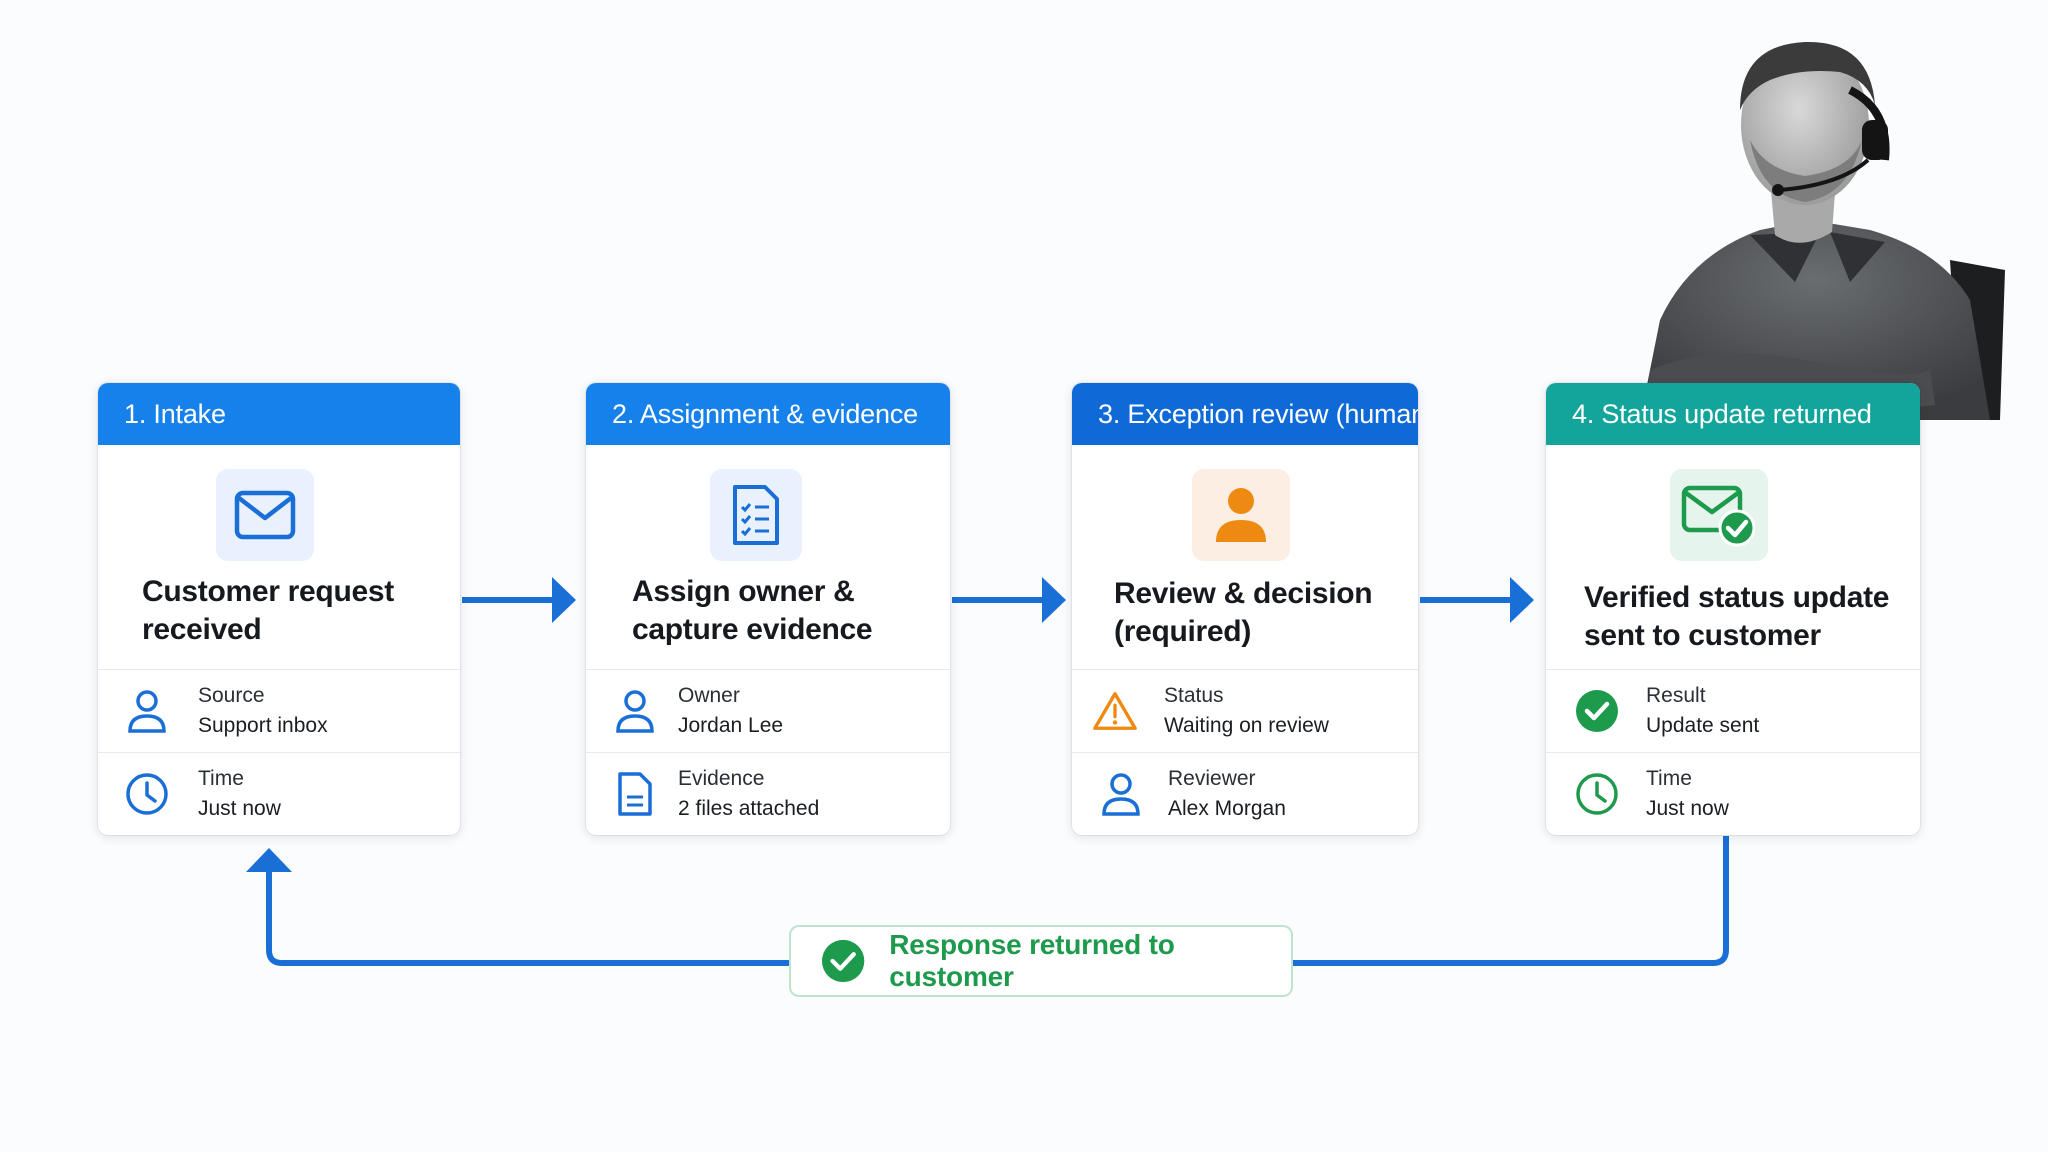  What do you see at coordinates (1676, 695) in the screenshot?
I see `row-label: Result` at bounding box center [1676, 695].